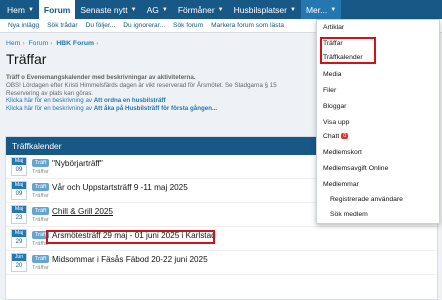 This screenshot has width=442, height=300. I want to click on breadcrumb-home: Hem, so click(13, 43).